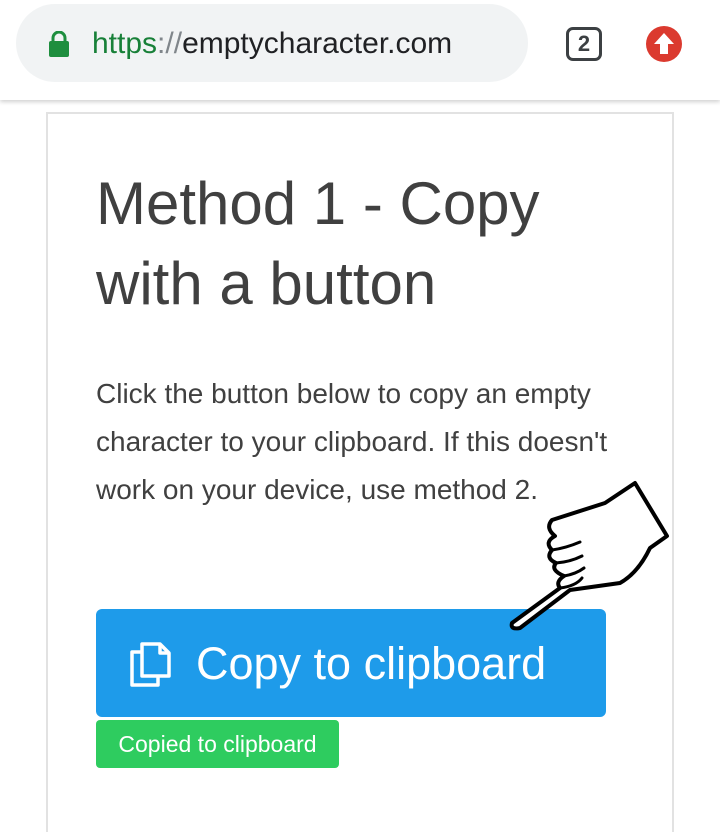 The image size is (720, 832). What do you see at coordinates (317, 43) in the screenshot?
I see `url-host: emptycharacter.com` at bounding box center [317, 43].